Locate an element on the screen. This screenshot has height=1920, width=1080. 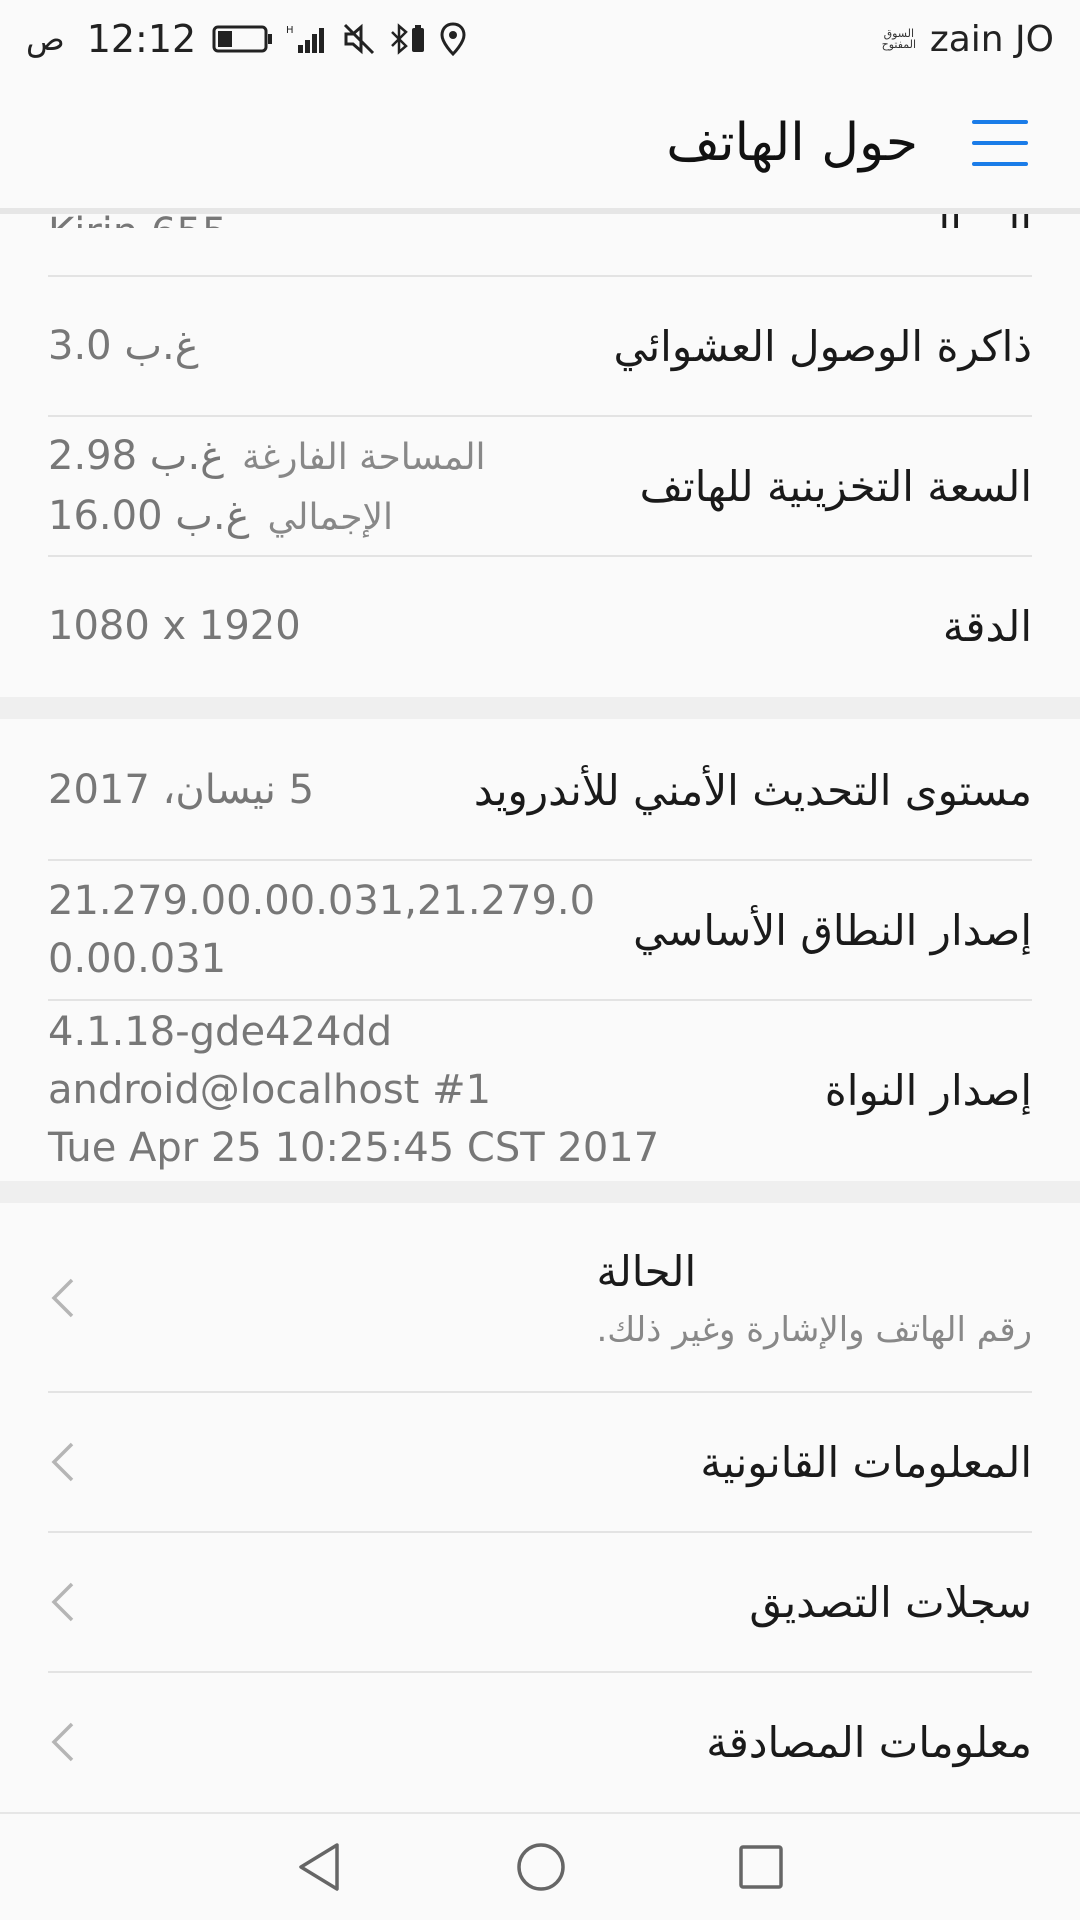
info-row-ram: 3.0 غ.ب ذاكرة الوصول العشوائي is located at coordinates (540, 346).